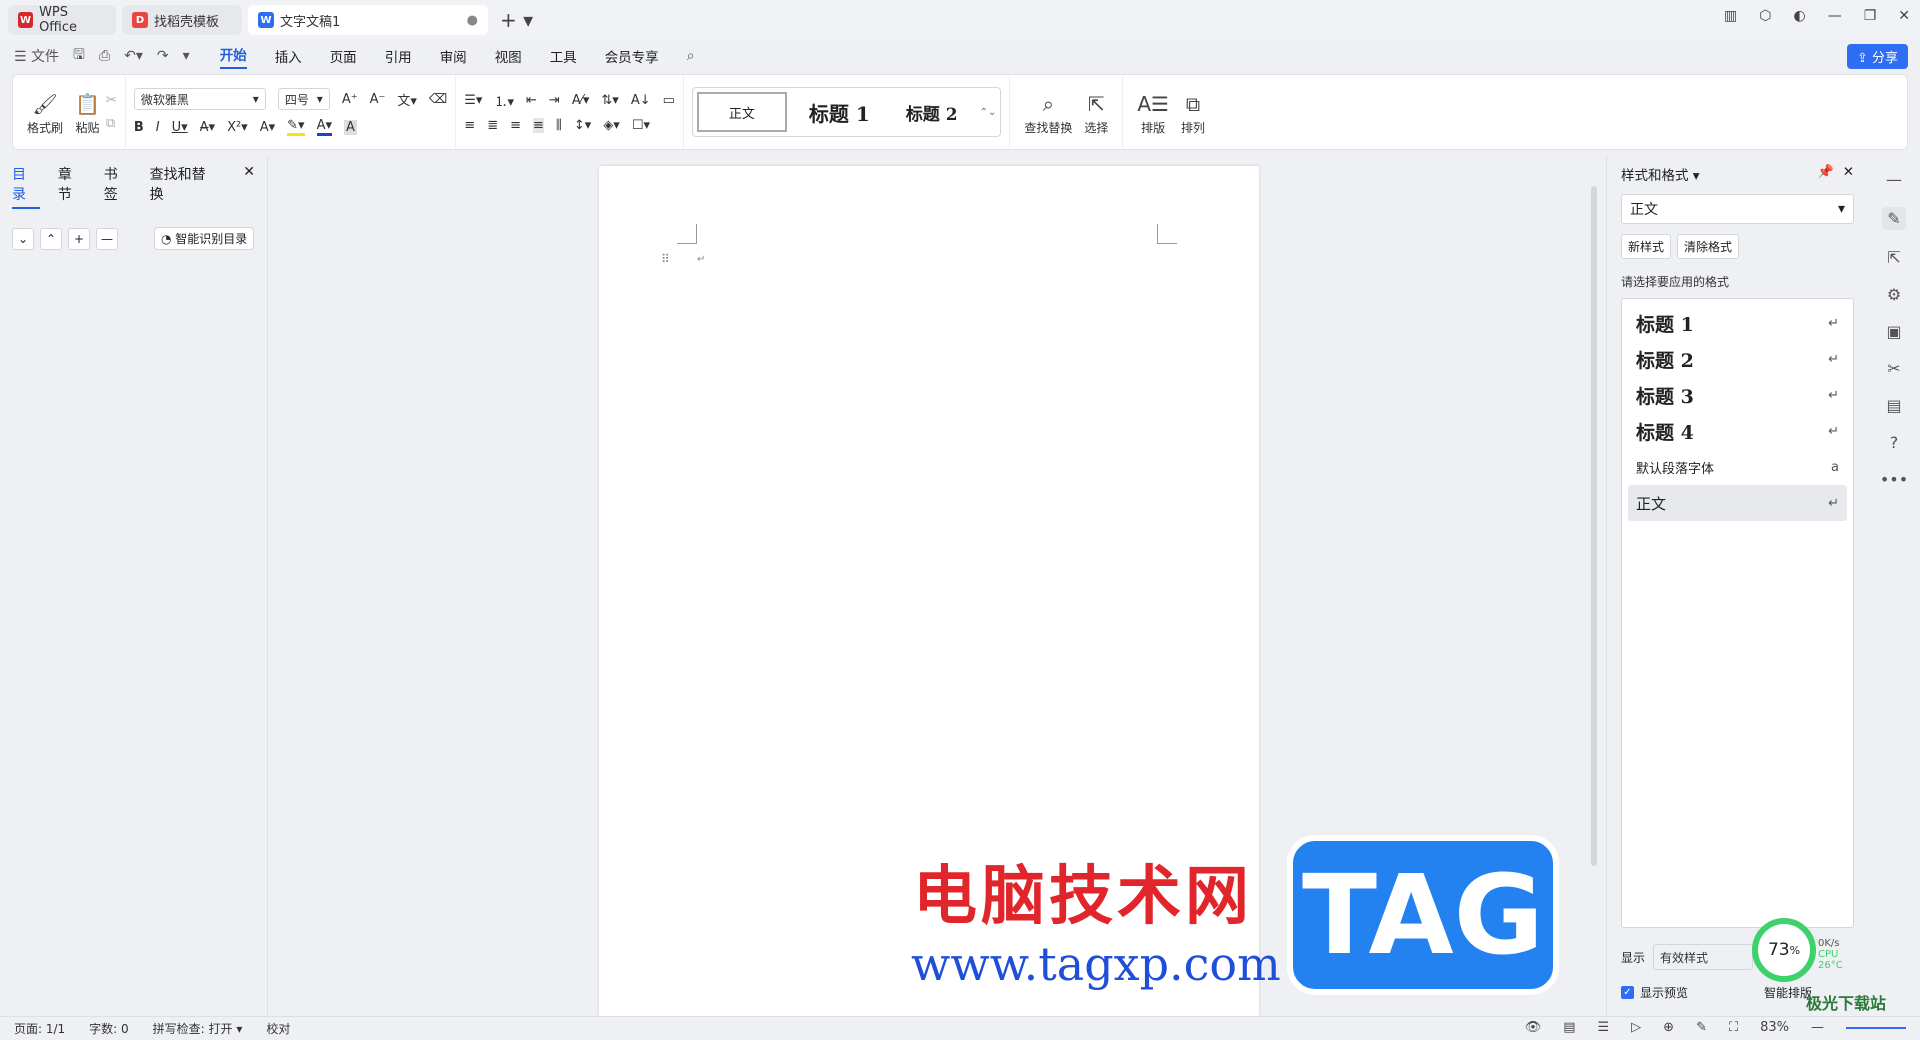 The height and width of the screenshot is (1040, 1920). Describe the element at coordinates (182, 20) in the screenshot. I see `tab-docer-templates: D 找稻壳模板` at that location.